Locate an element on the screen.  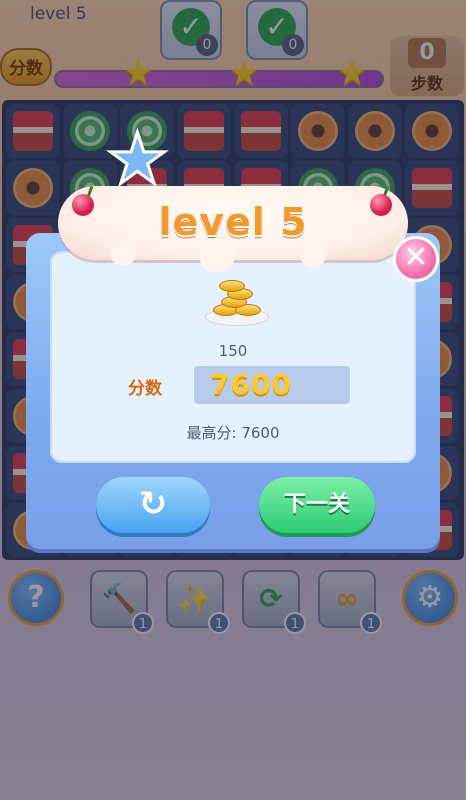
close-icon: ✕ is located at coordinates (416, 257).